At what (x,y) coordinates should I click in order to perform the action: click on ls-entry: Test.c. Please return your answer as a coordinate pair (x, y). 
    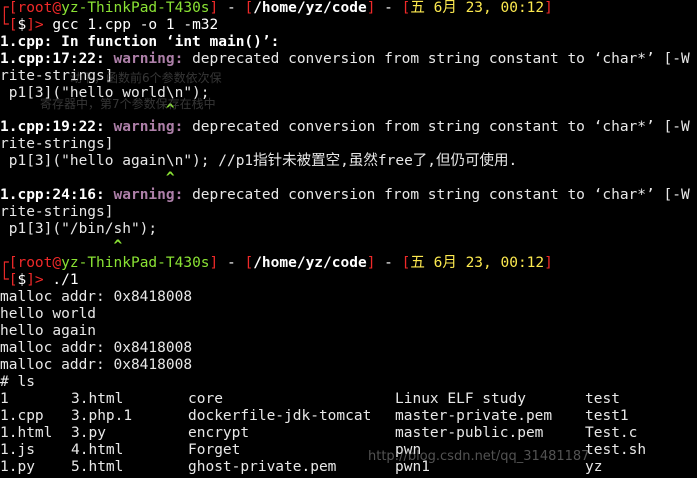
    Looking at the image, I should click on (611, 433).